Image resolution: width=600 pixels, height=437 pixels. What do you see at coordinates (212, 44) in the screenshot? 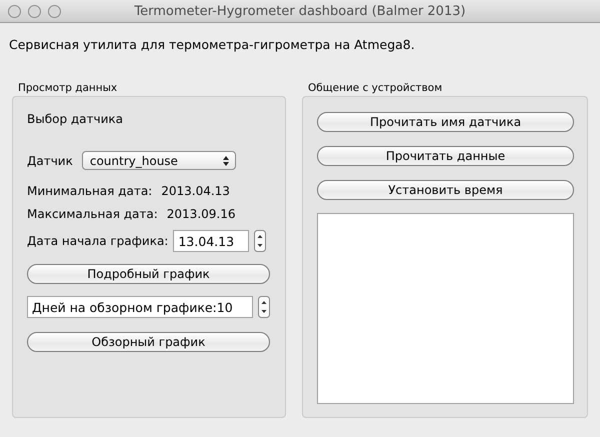
I see `description-text: Сервисная утилита для термометра-гигрометра на Atmega8.` at bounding box center [212, 44].